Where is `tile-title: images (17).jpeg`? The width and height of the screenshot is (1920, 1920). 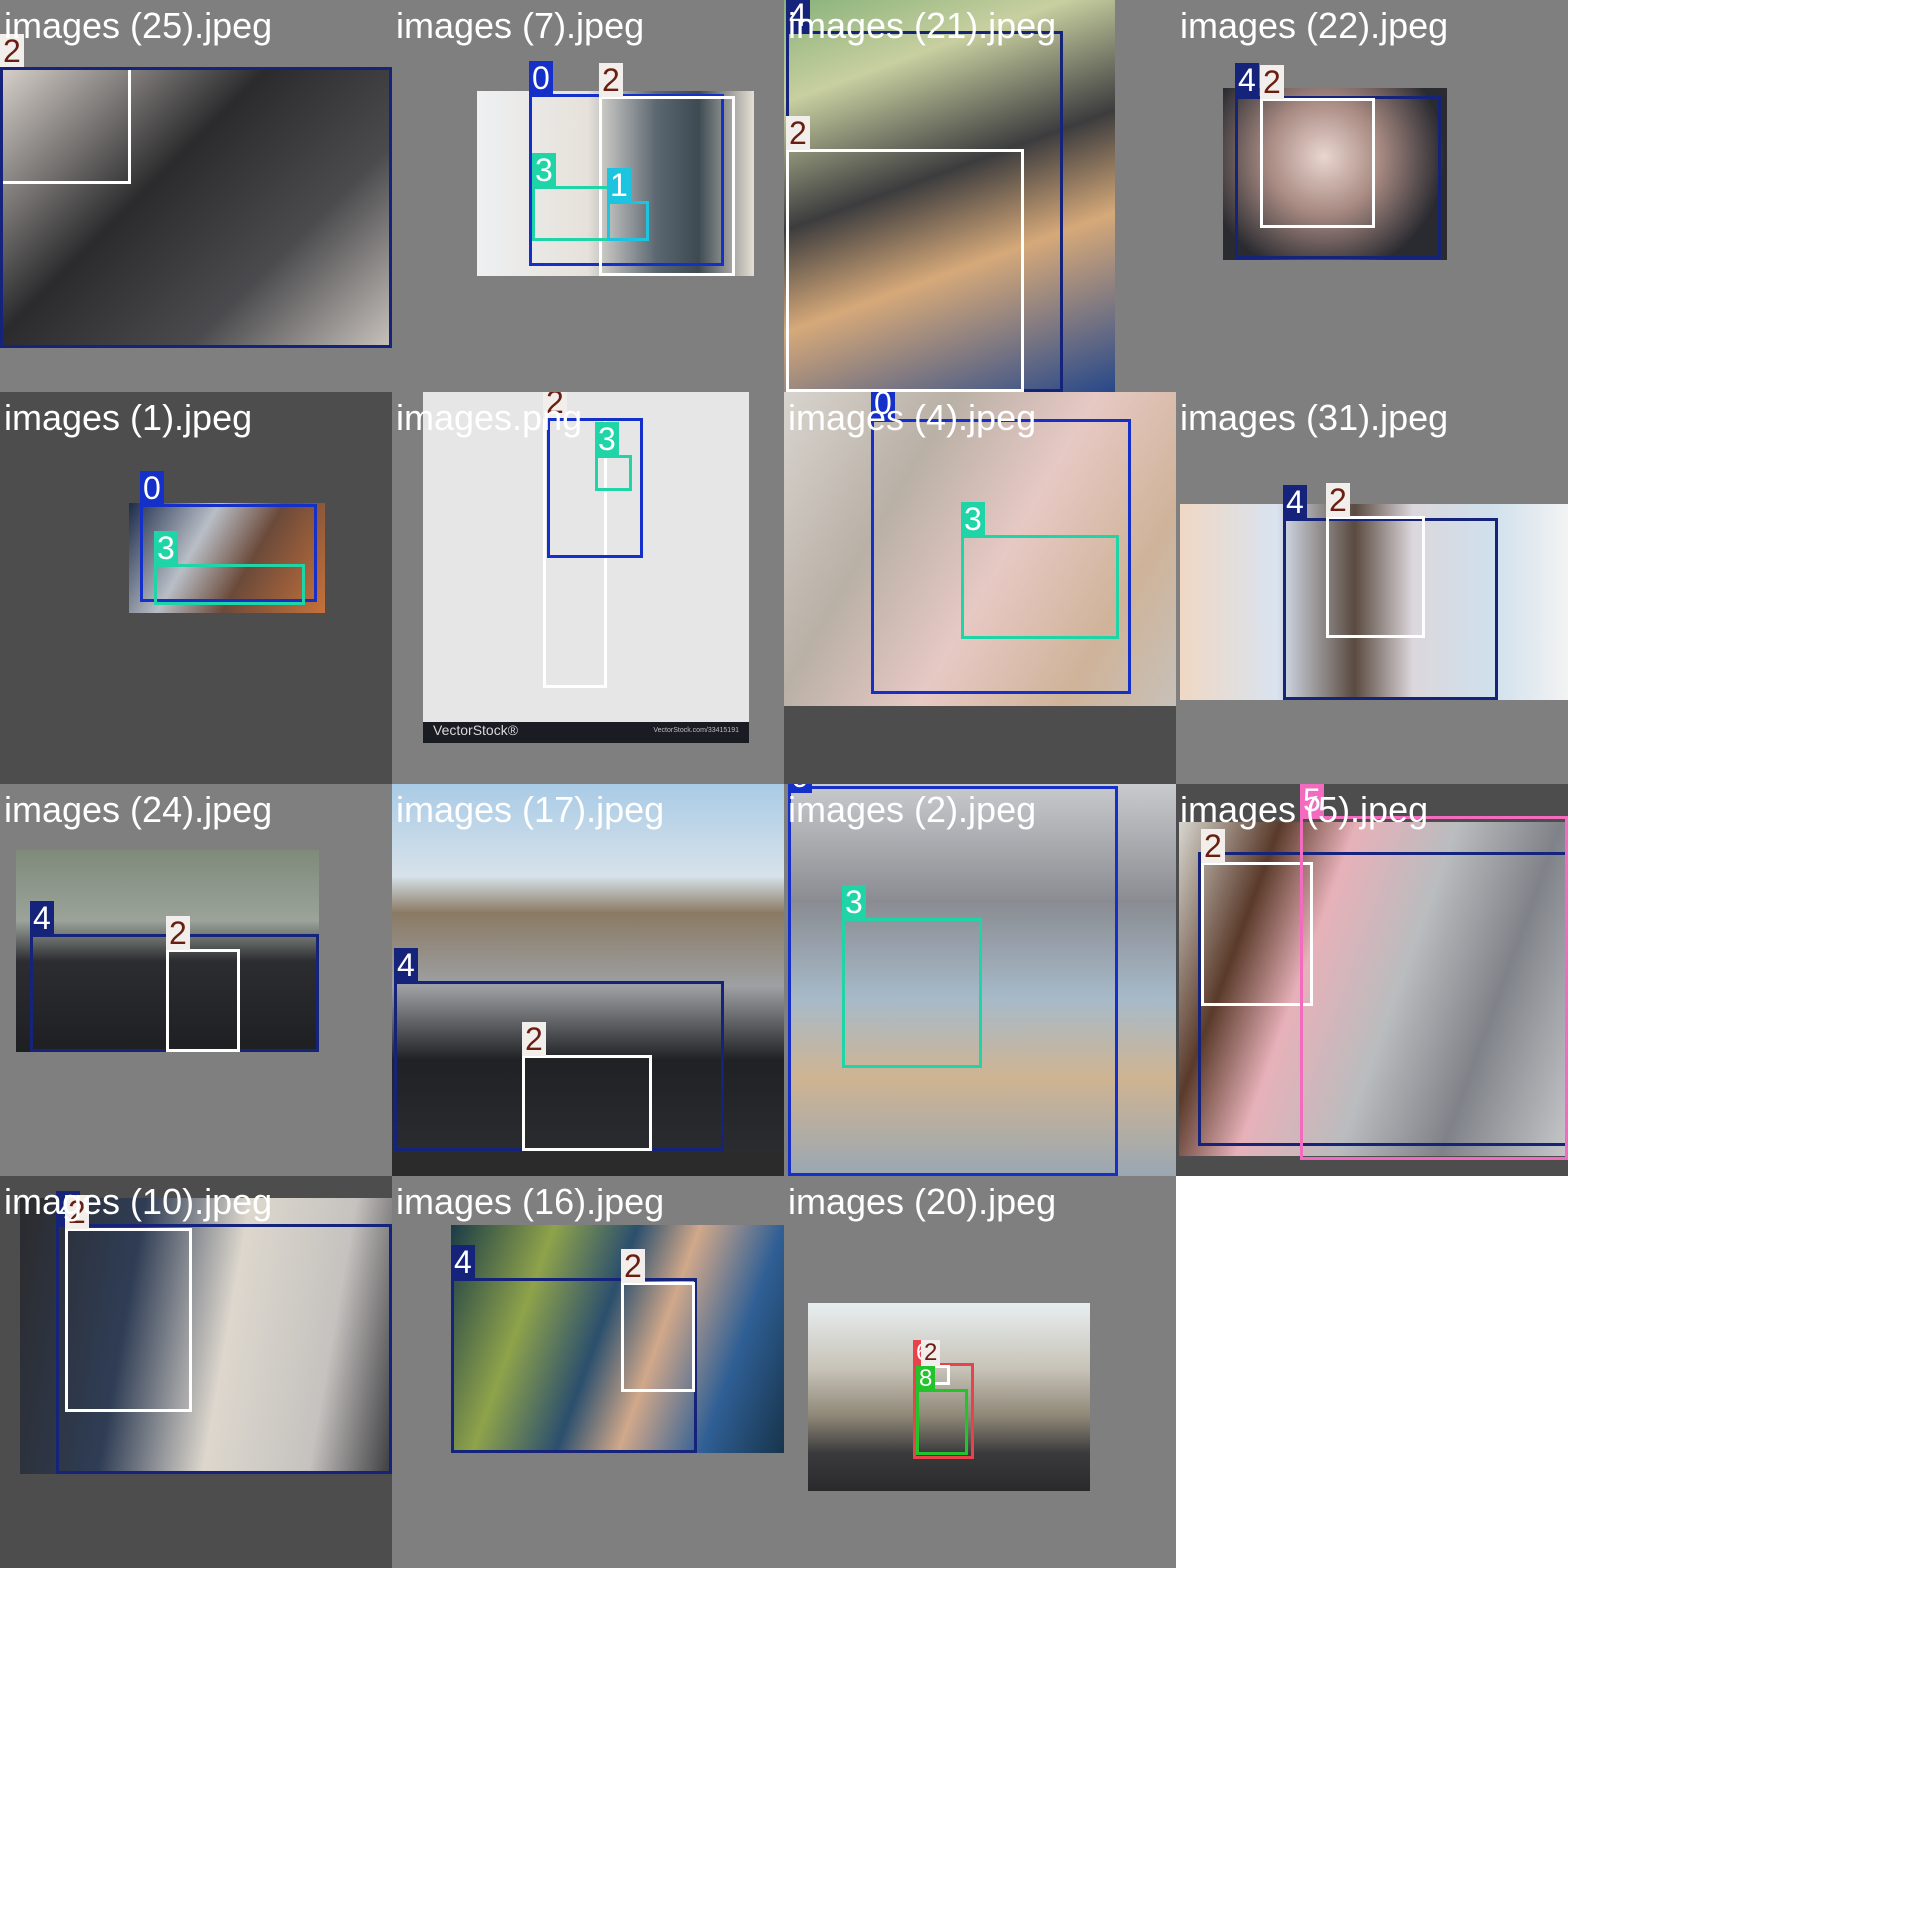 tile-title: images (17).jpeg is located at coordinates (530, 809).